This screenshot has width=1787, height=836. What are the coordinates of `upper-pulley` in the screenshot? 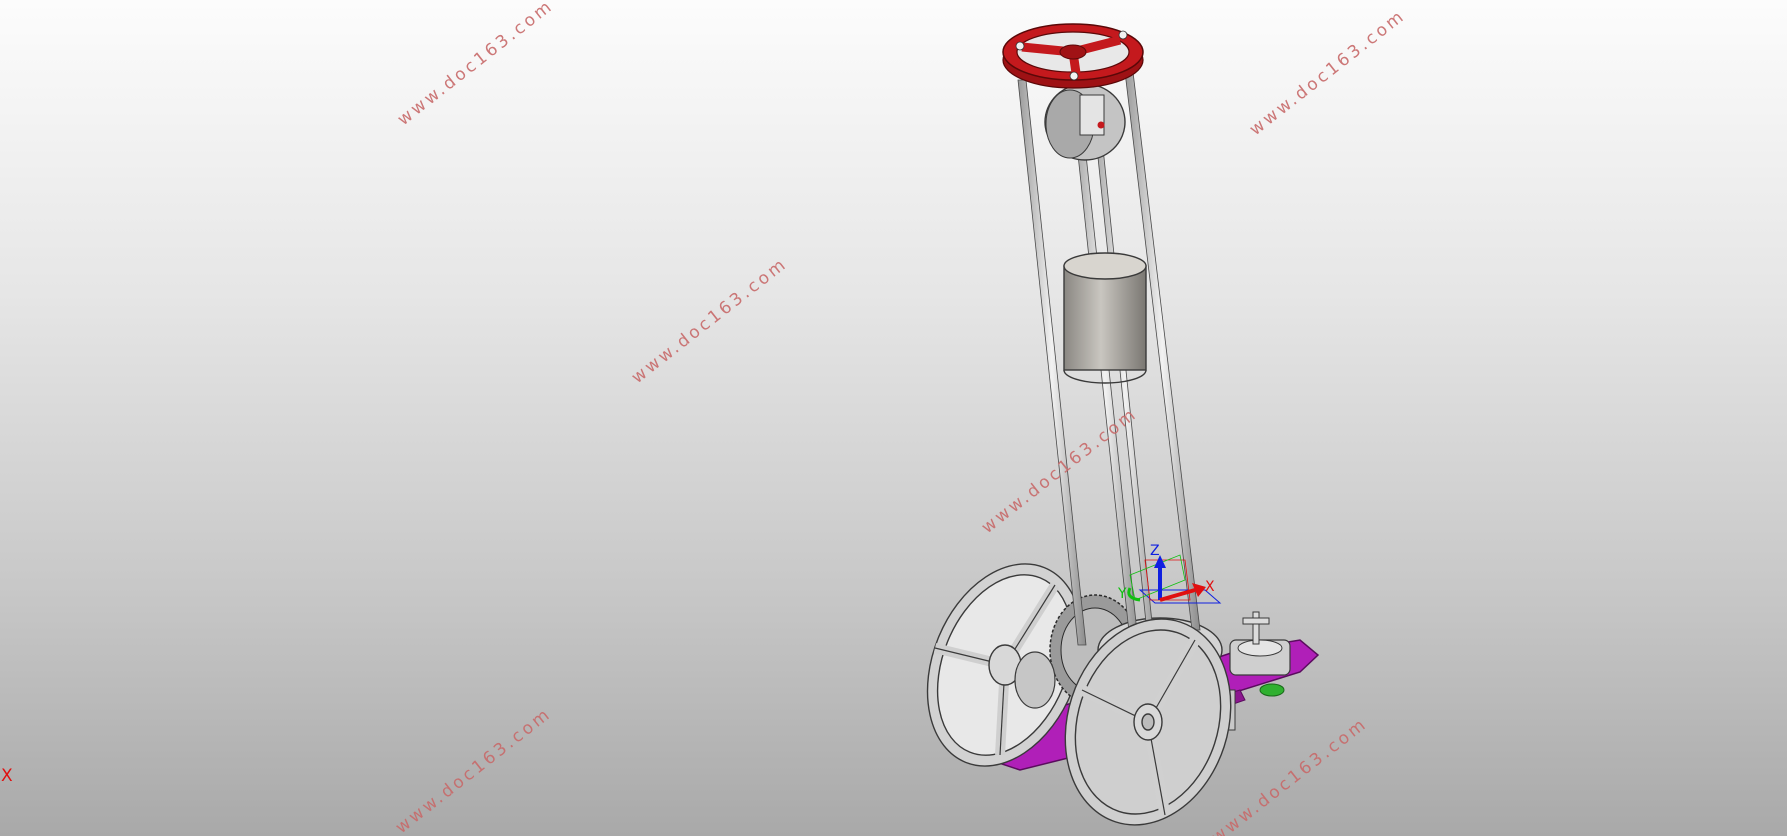 It's located at (1085, 122).